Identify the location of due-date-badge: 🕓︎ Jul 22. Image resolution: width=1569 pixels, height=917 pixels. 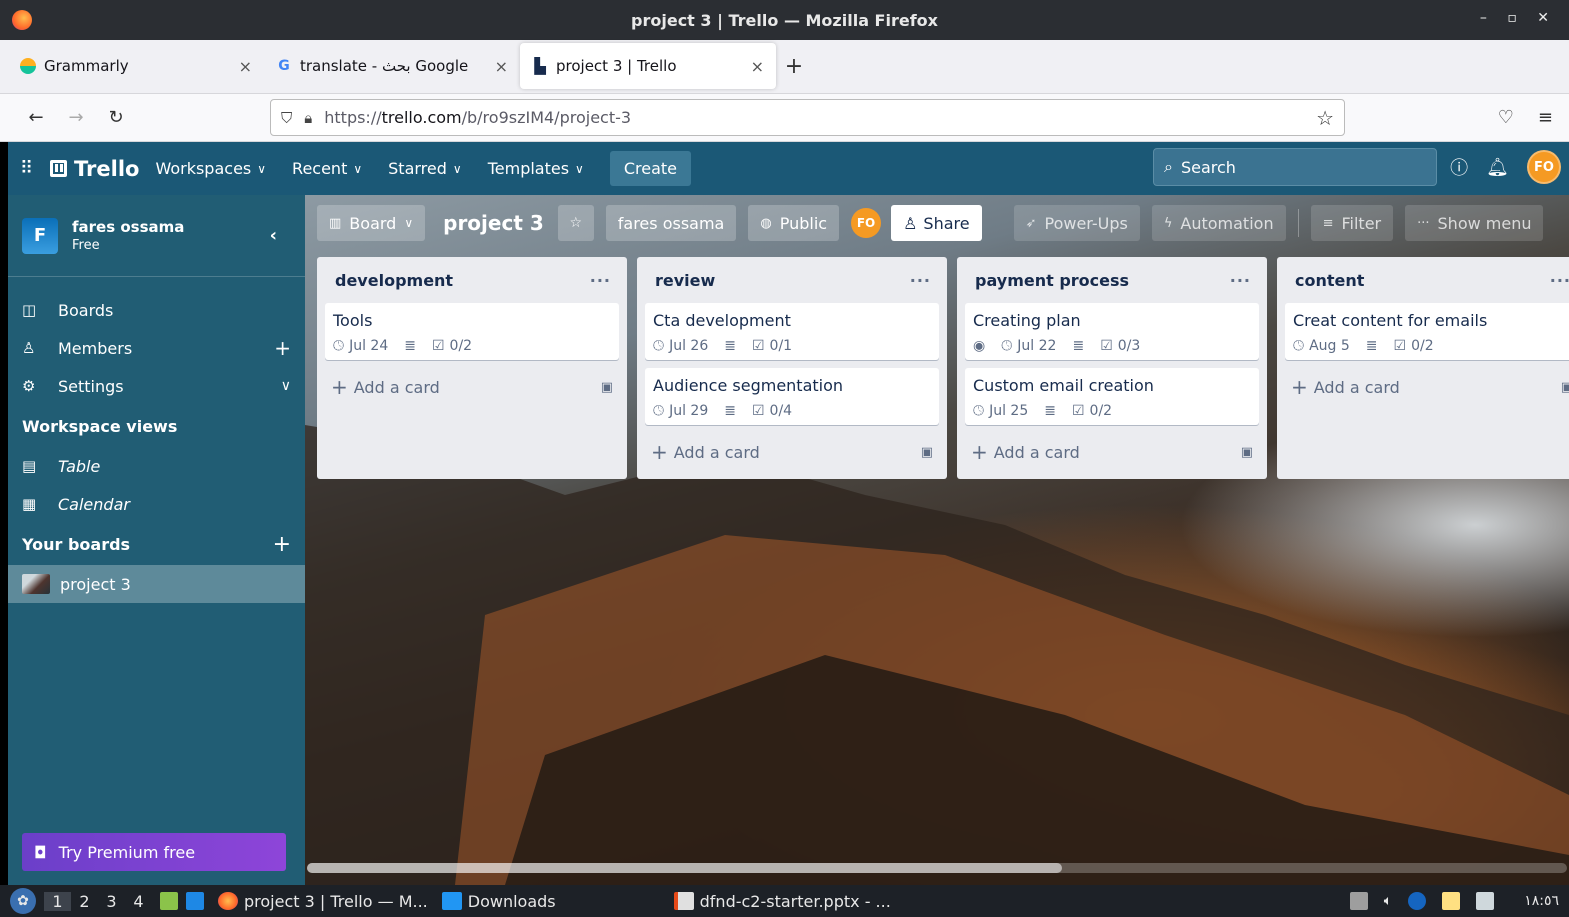
(1029, 346).